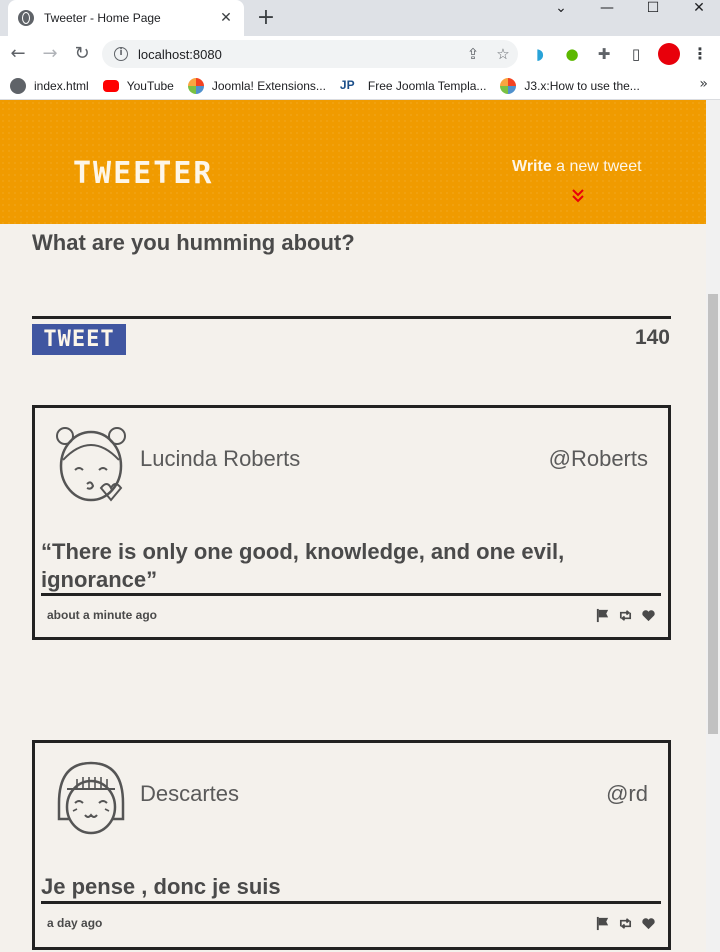  Describe the element at coordinates (347, 84) in the screenshot. I see `jp-icon: JP` at that location.